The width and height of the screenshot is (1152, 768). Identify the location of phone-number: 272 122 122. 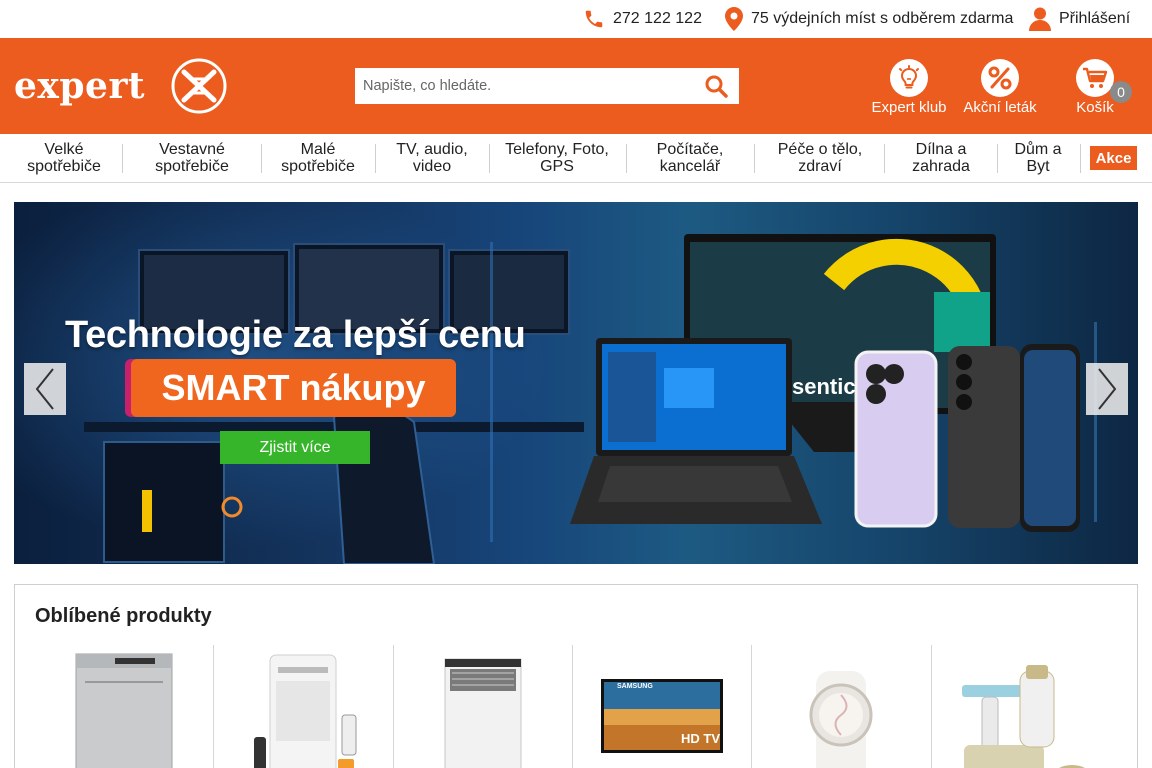
(657, 18).